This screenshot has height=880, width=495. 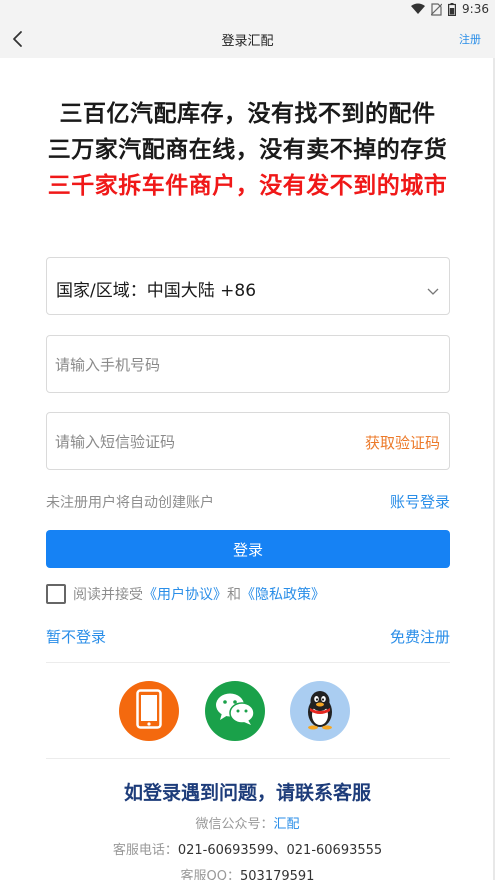 I want to click on phone-login-button, so click(x=149, y=711).